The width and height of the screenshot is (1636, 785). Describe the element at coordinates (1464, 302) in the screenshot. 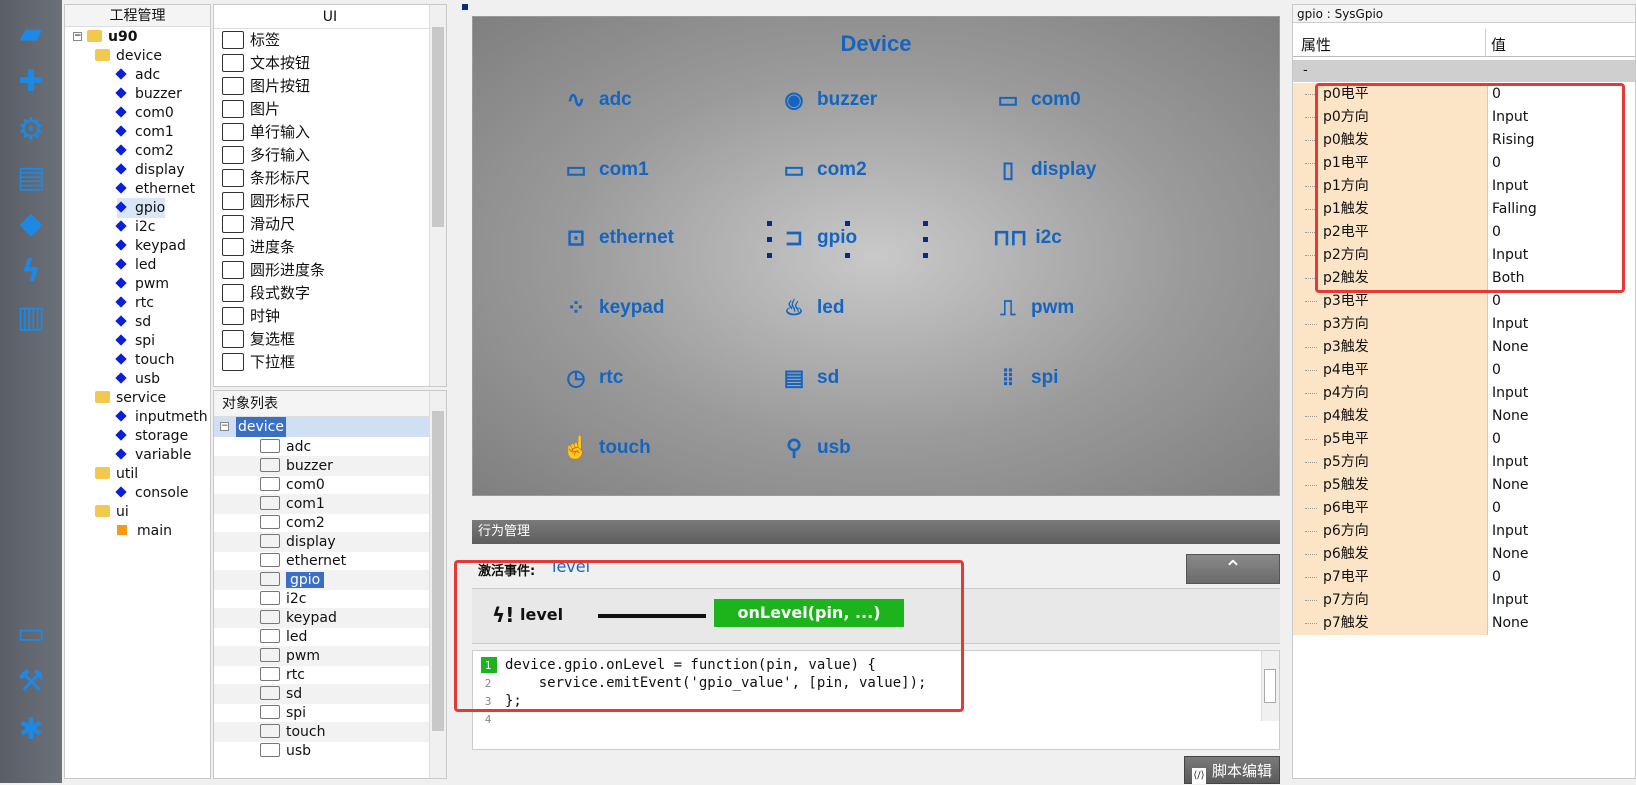

I see `property-row: p3电平 0` at that location.